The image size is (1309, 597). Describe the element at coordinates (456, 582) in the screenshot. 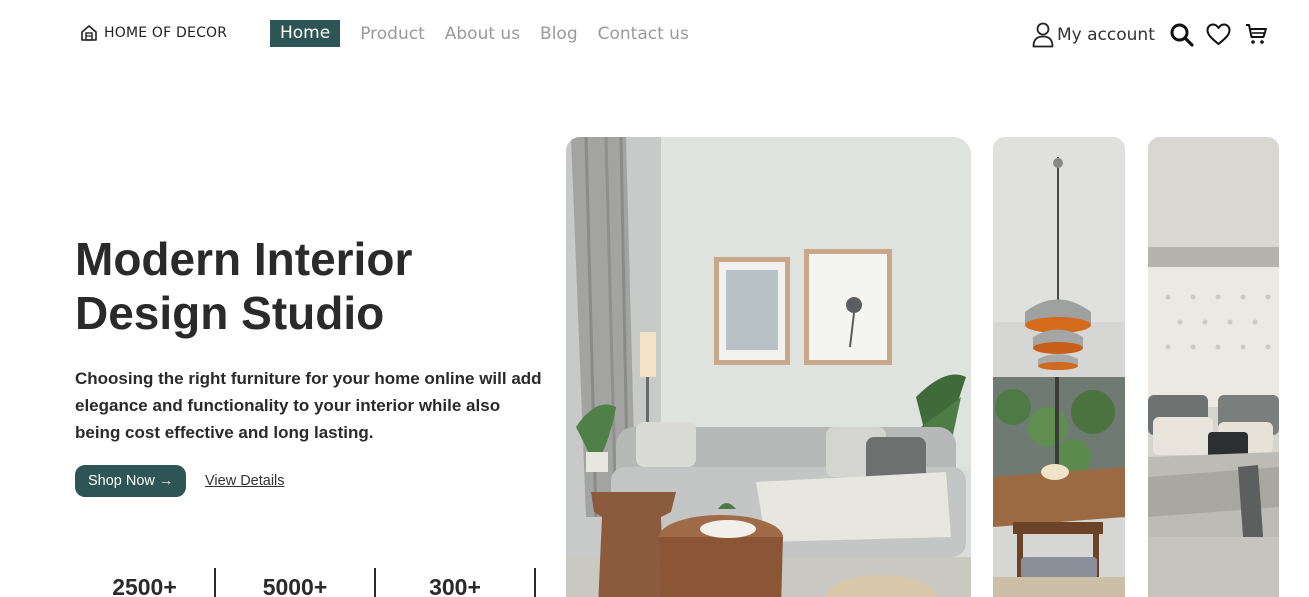

I see `stat-item: 300+` at that location.